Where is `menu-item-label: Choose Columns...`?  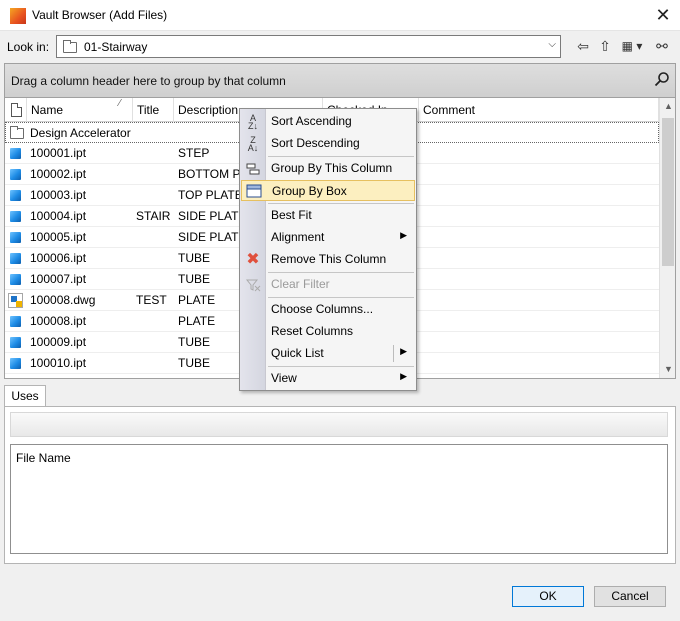
menu-item-label: Choose Columns... is located at coordinates (322, 309).